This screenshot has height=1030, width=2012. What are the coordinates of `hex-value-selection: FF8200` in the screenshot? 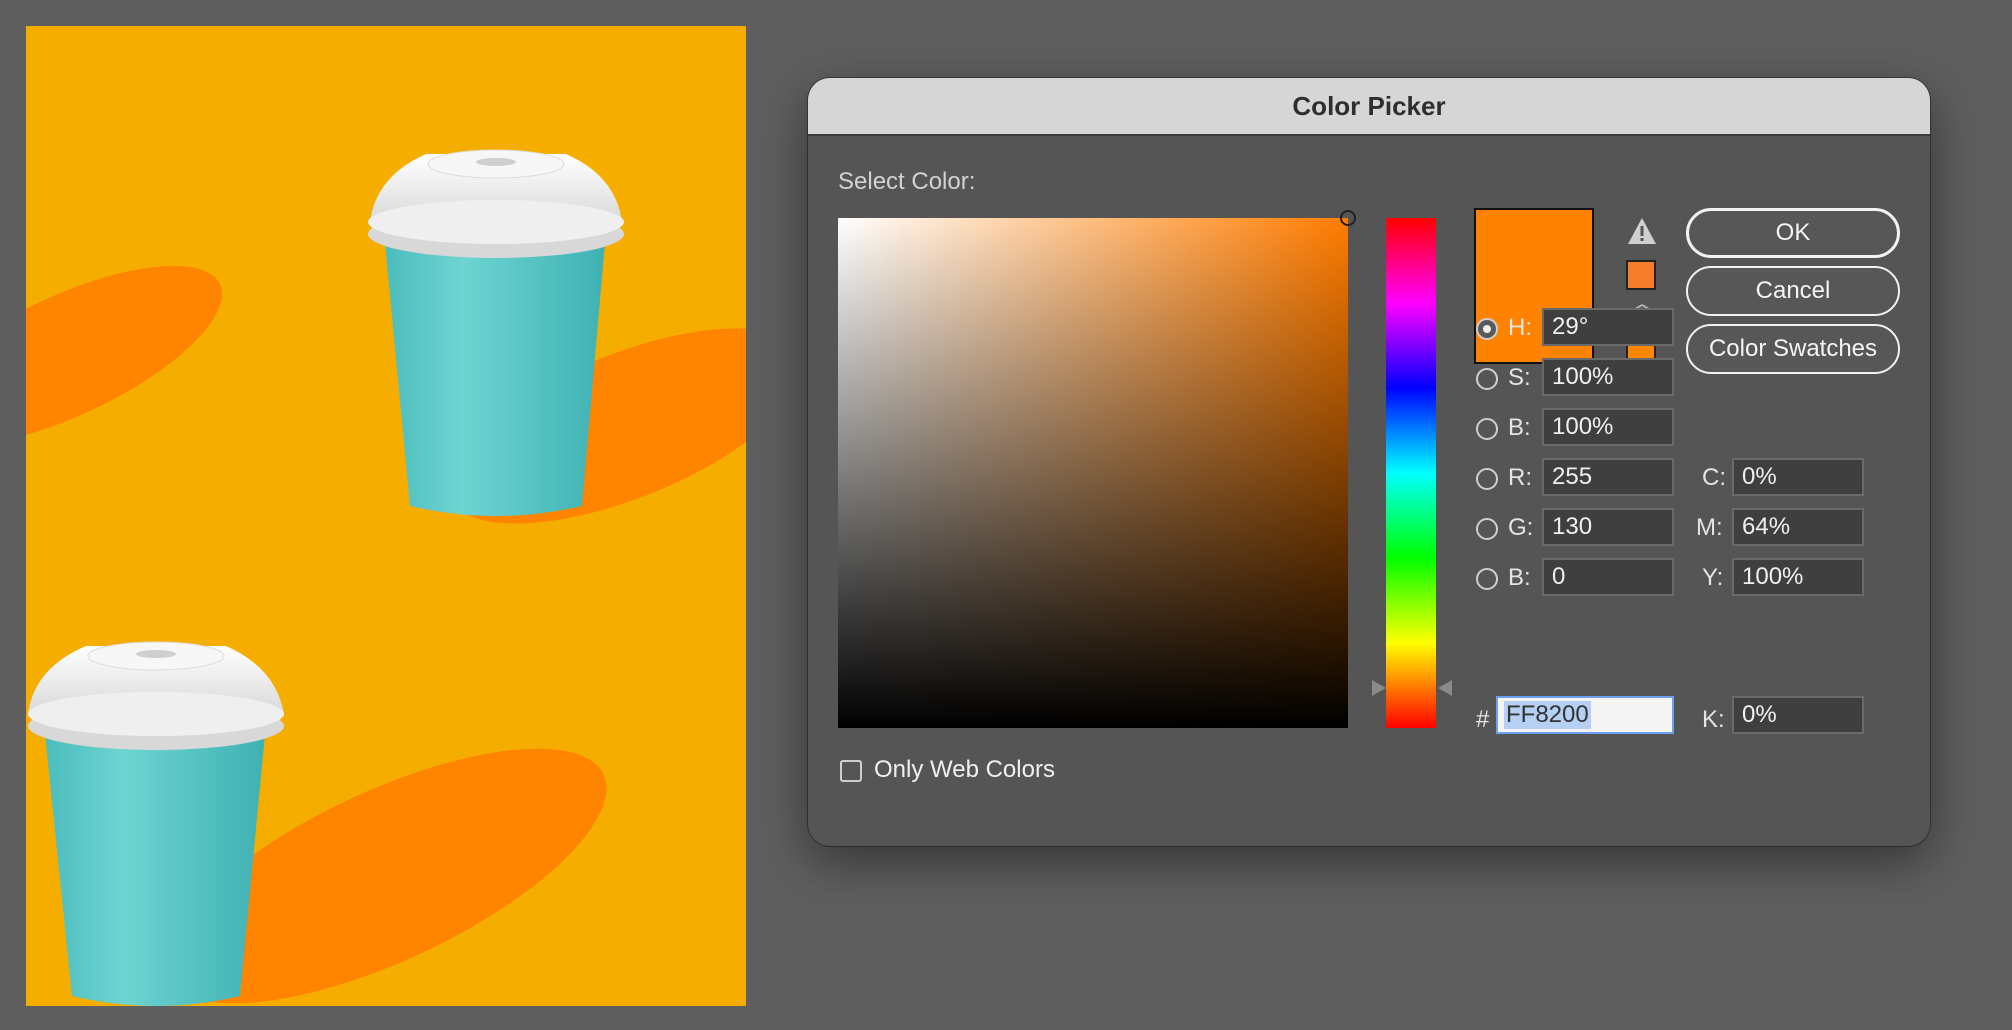 It's located at (1547, 715).